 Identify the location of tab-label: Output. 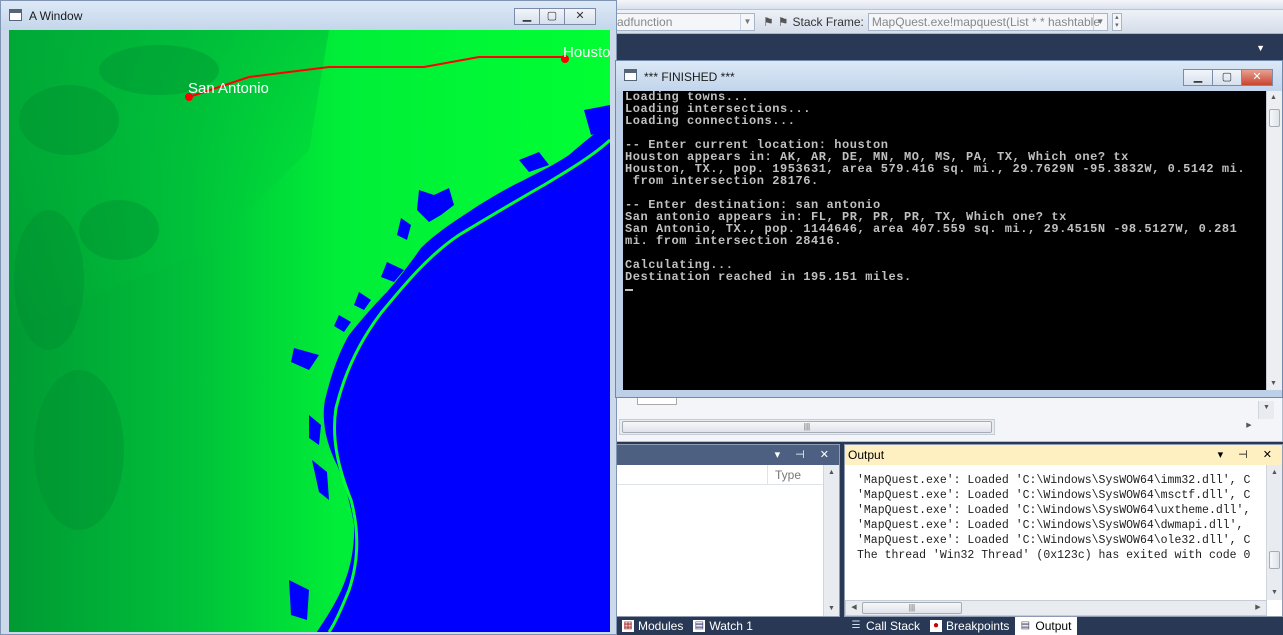
(1053, 626).